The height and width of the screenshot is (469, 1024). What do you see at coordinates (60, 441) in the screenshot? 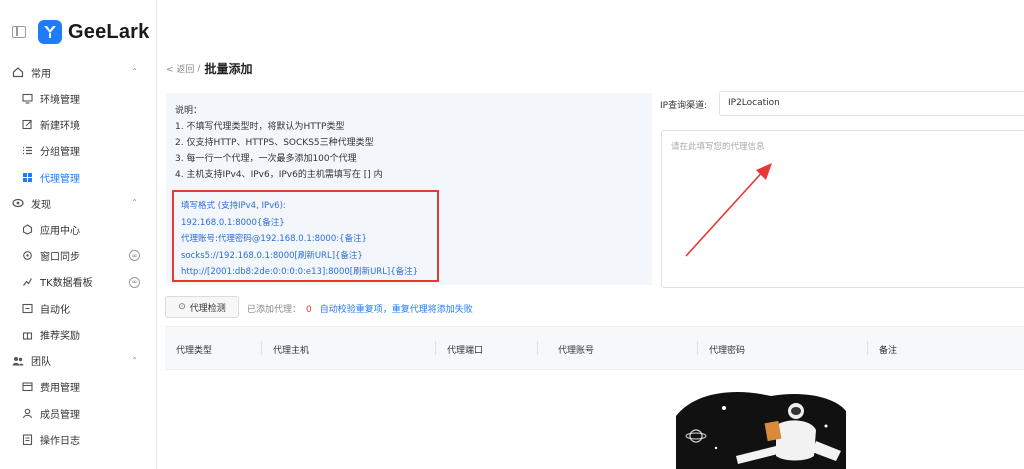
I see `sidebar-item-label: 操作日志` at bounding box center [60, 441].